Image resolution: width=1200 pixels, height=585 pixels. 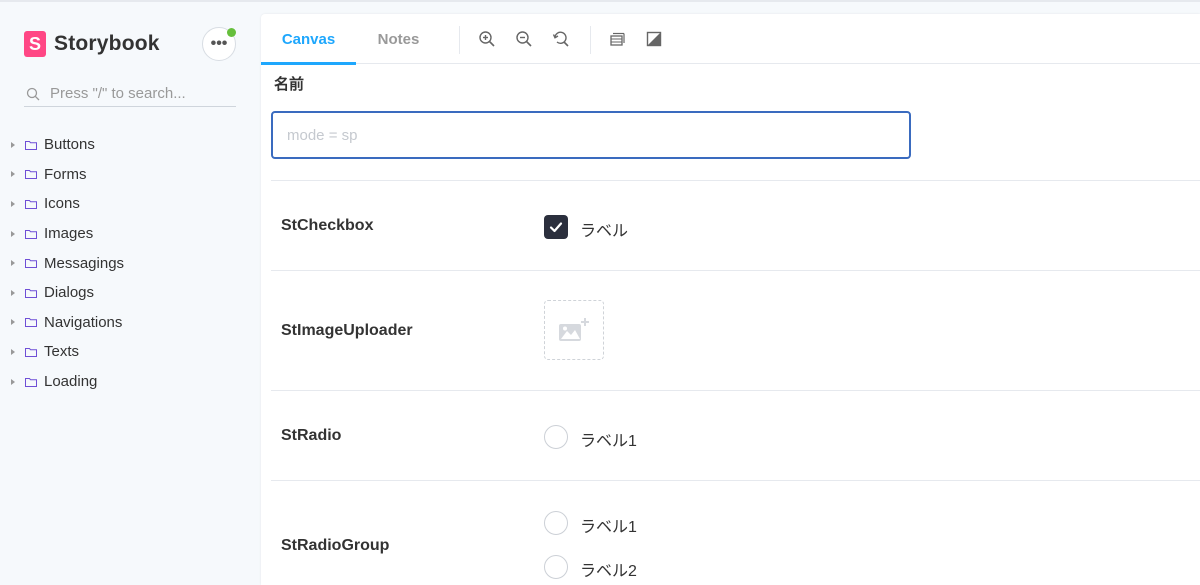 I want to click on toolbar: Canvas Notes, so click(x=730, y=39).